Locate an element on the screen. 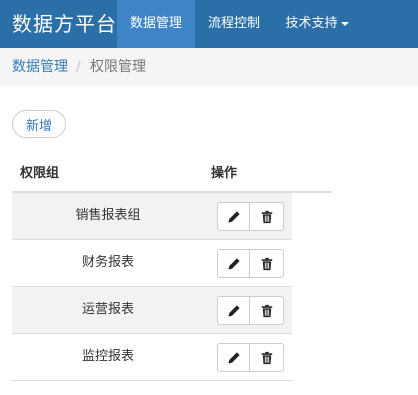  row-name: 财务报表 is located at coordinates (107, 262).